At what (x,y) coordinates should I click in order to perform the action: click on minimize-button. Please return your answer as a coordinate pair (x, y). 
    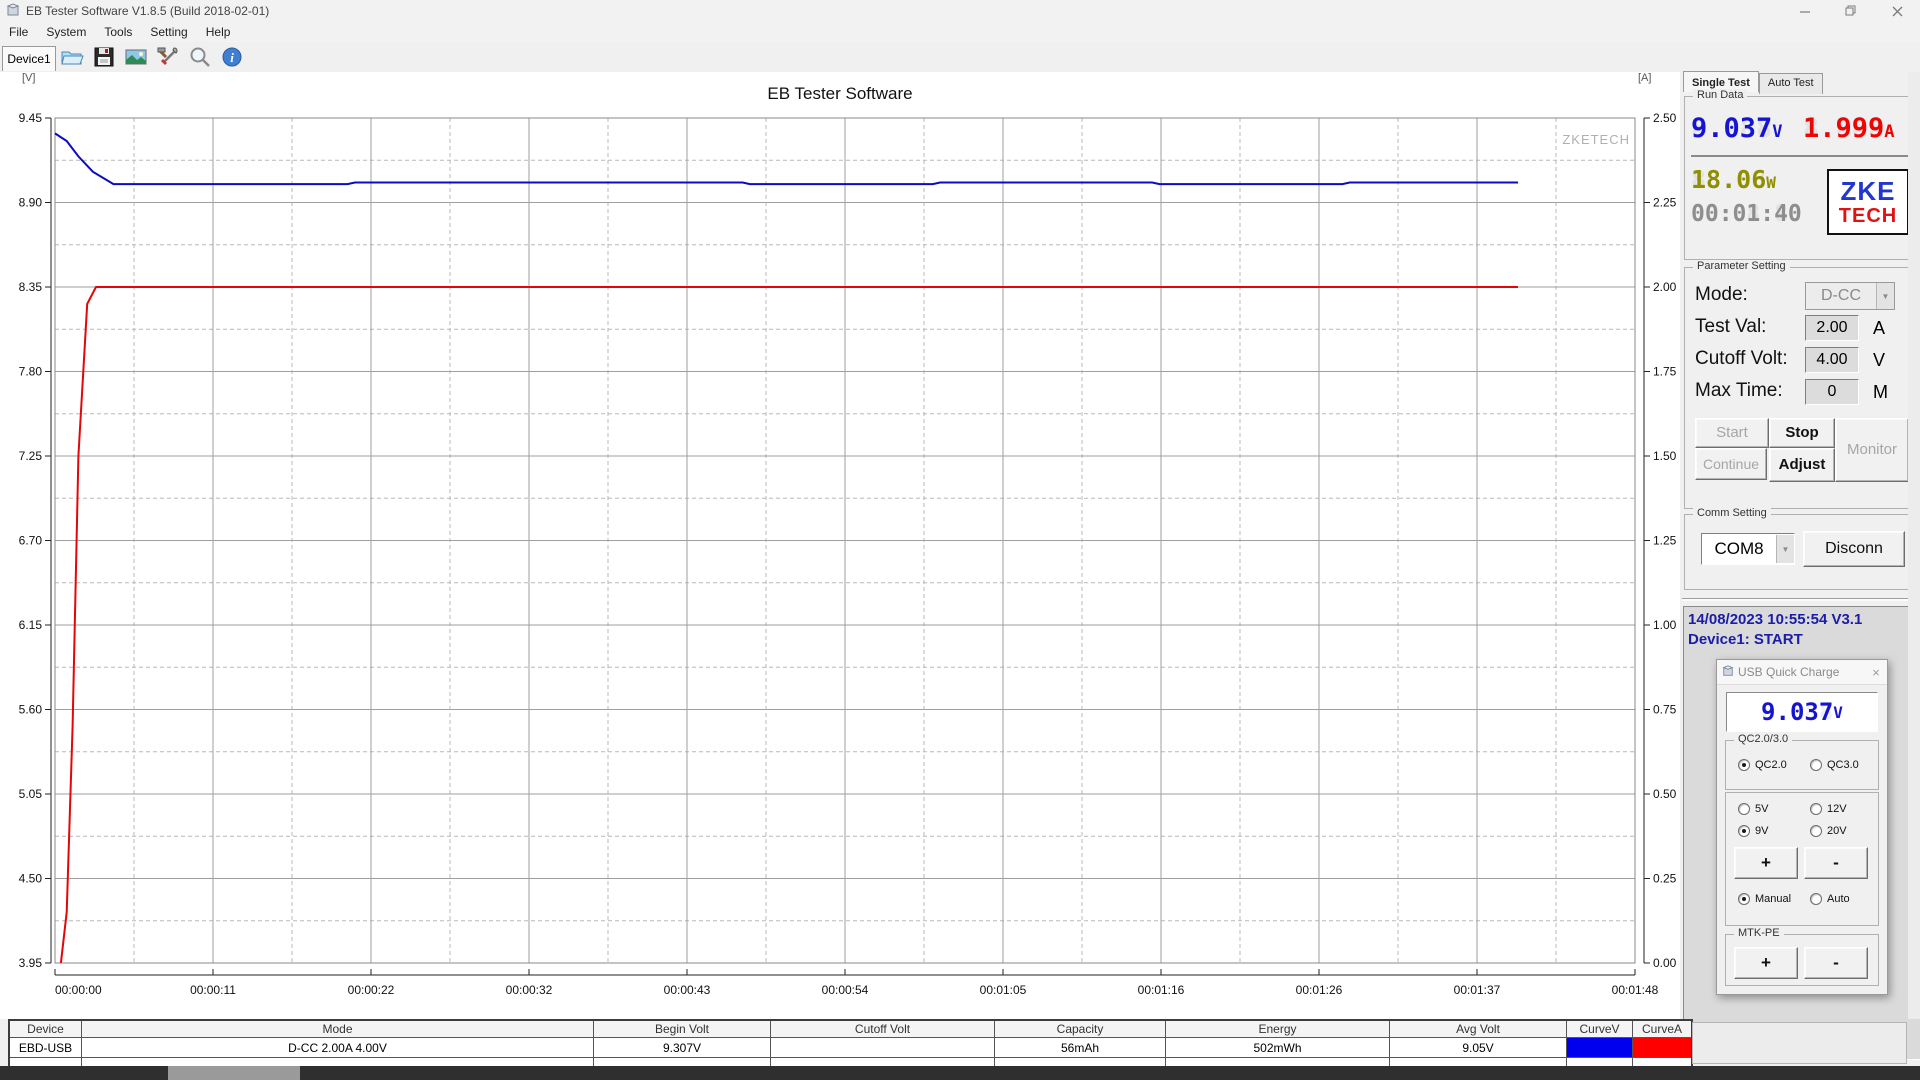
    Looking at the image, I should click on (1805, 11).